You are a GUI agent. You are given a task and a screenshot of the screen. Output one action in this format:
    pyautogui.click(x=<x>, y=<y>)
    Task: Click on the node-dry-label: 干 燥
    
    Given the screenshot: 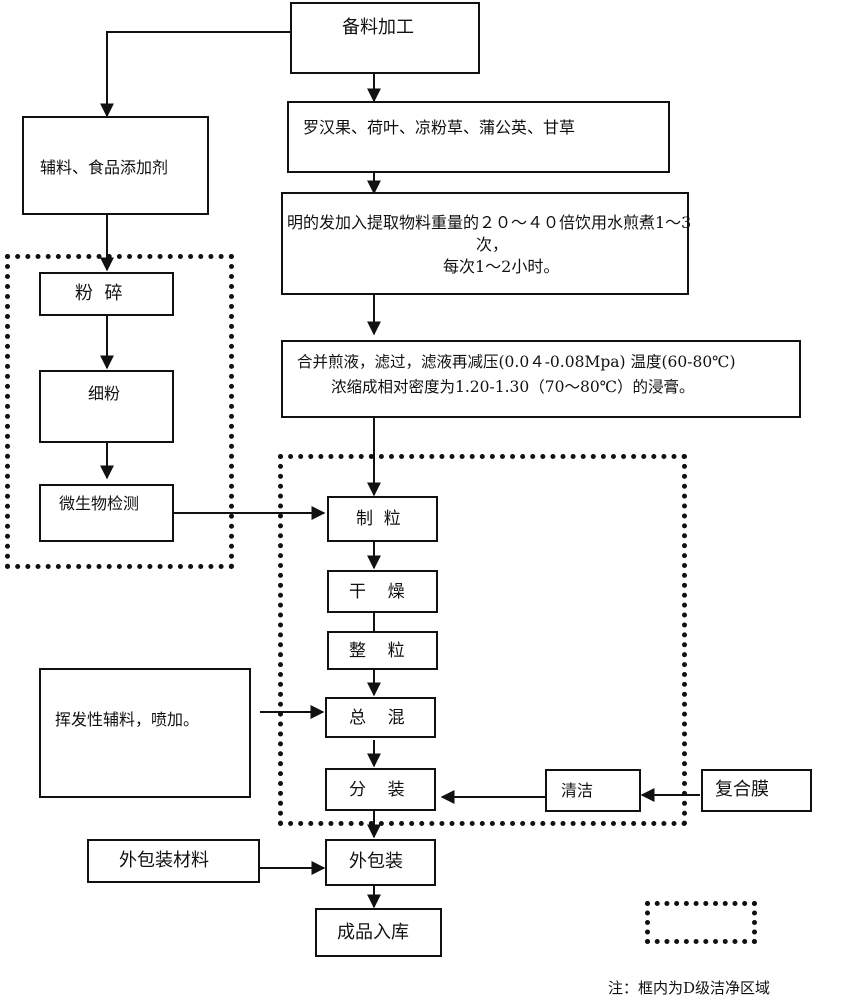 What is the action you would take?
    pyautogui.click(x=377, y=592)
    